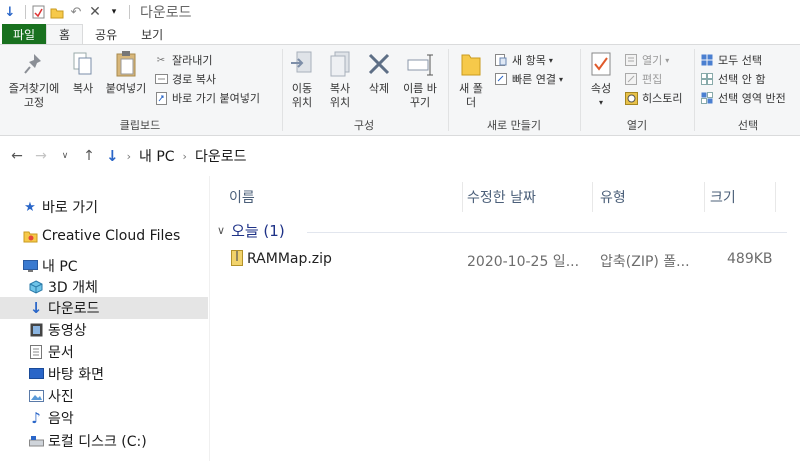 The image size is (800, 461). I want to click on copy-to-button: 복사 위치, so click(340, 79).